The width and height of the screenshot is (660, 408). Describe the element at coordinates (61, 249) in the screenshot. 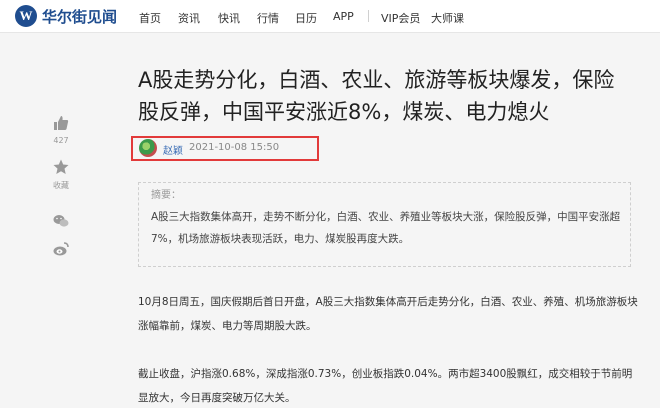

I see `weibo-share-icon` at that location.